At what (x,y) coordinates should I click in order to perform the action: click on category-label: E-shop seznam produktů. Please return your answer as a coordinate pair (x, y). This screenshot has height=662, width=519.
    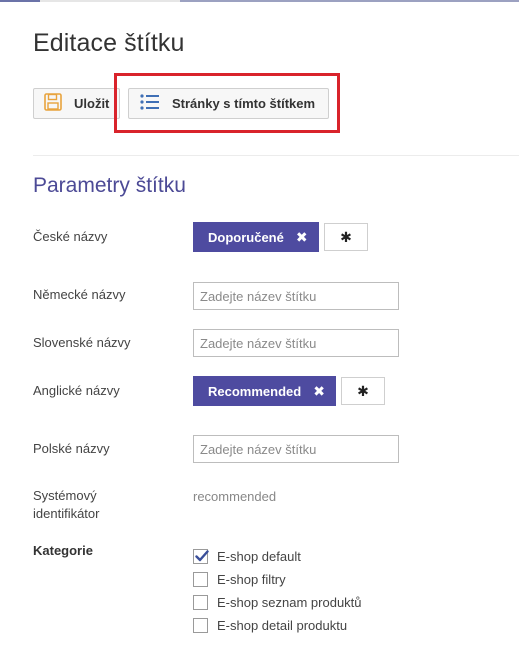
    Looking at the image, I should click on (289, 602).